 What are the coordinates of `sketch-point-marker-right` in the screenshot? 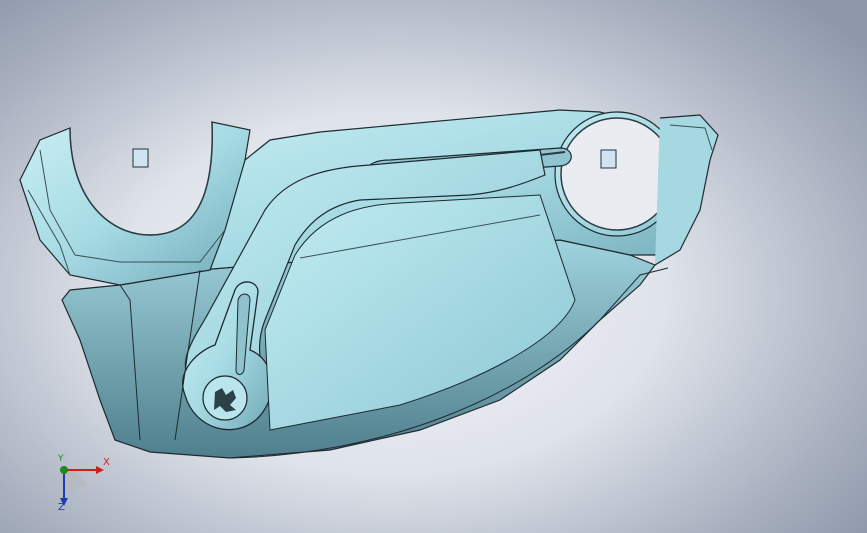 It's located at (608, 159).